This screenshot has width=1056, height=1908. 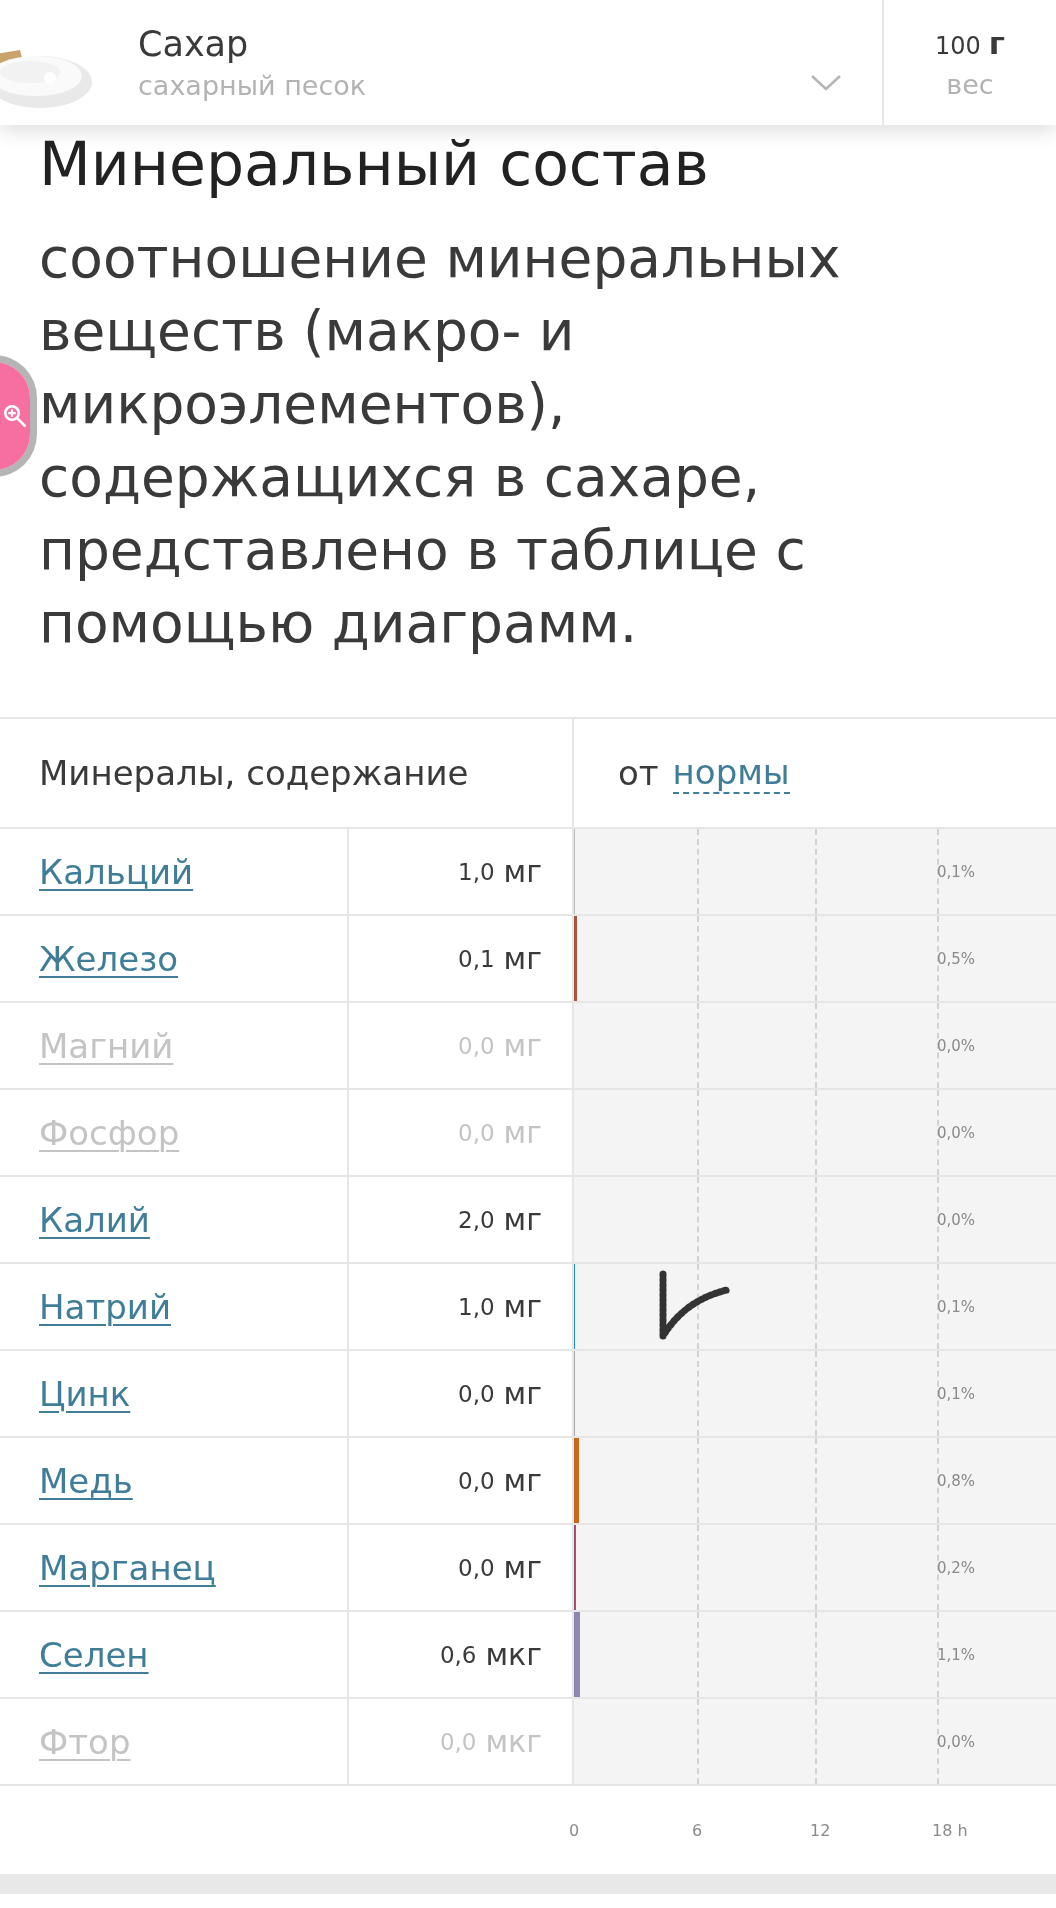 What do you see at coordinates (996, 43) in the screenshot?
I see `weight-unit: г` at bounding box center [996, 43].